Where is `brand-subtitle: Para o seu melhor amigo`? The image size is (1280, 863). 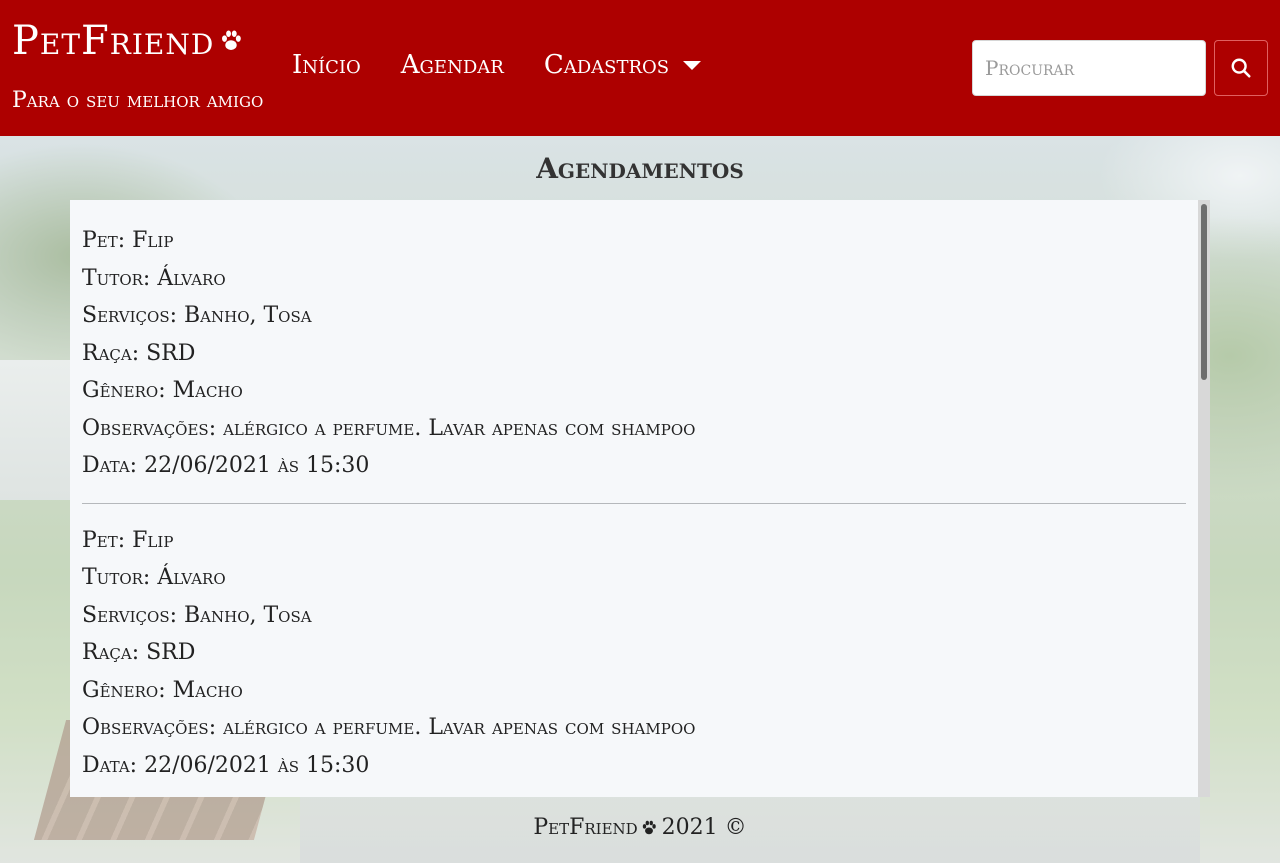 brand-subtitle: Para o seu melhor amigo is located at coordinates (138, 100).